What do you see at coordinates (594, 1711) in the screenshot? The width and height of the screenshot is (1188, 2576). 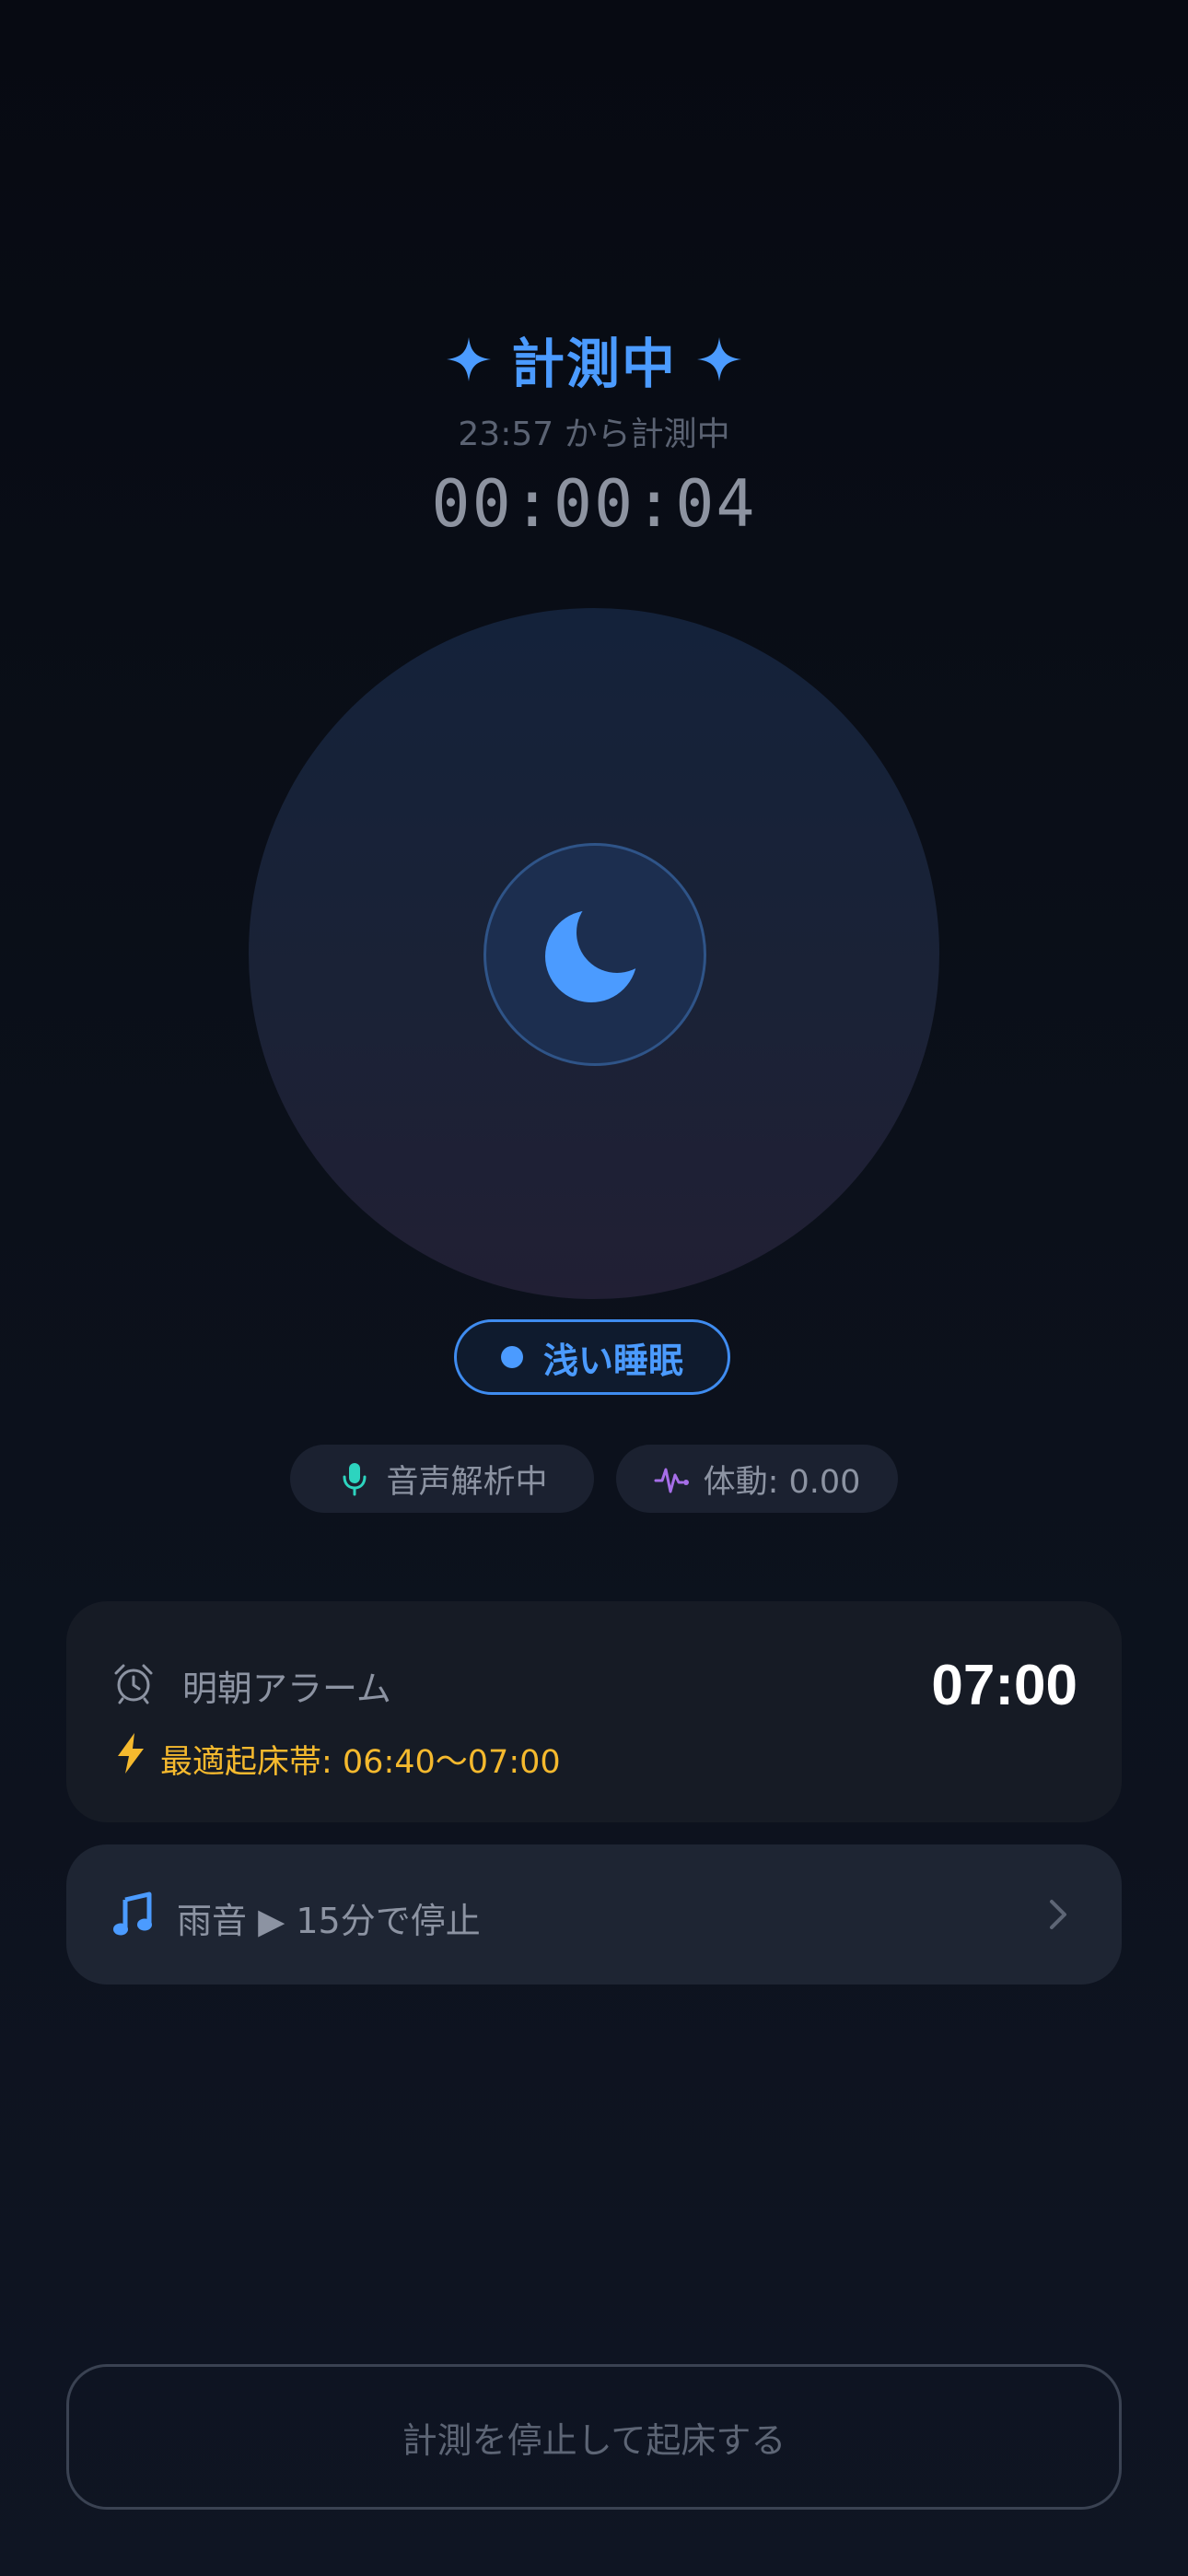 I see `alarm-card: 明朝アラーム 07:00 最適起床帯: 06:40〜07:00` at bounding box center [594, 1711].